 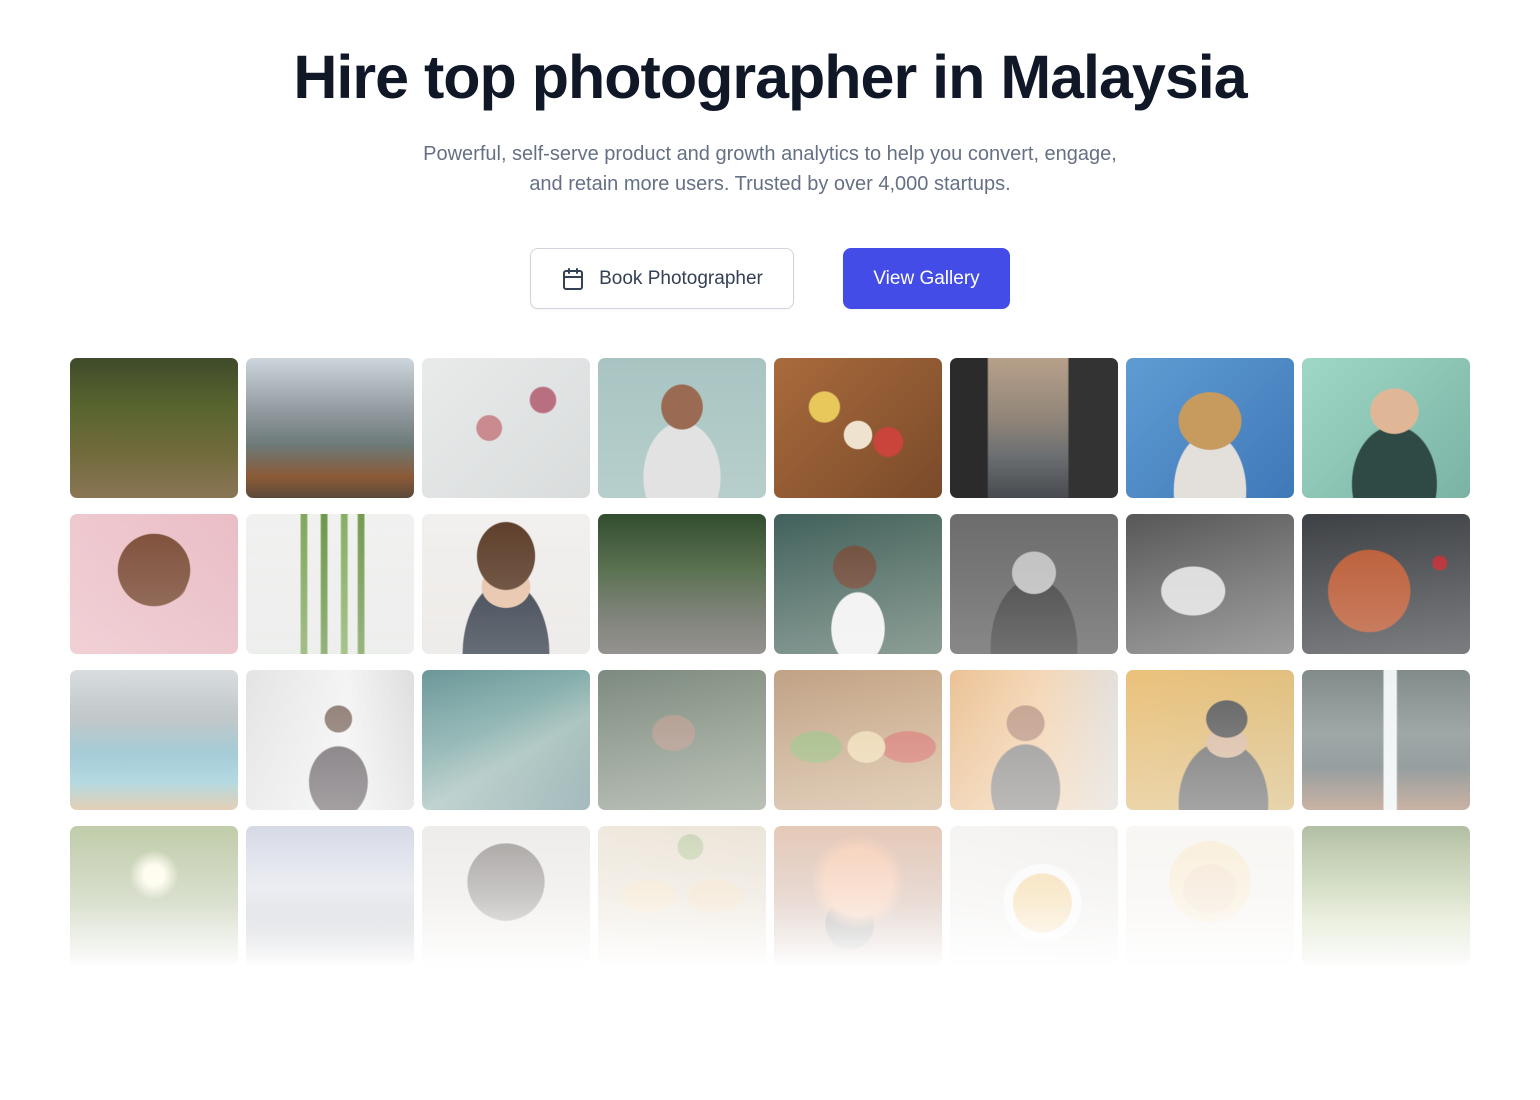 I want to click on gallery-photo-man-beanie, so click(x=1210, y=740).